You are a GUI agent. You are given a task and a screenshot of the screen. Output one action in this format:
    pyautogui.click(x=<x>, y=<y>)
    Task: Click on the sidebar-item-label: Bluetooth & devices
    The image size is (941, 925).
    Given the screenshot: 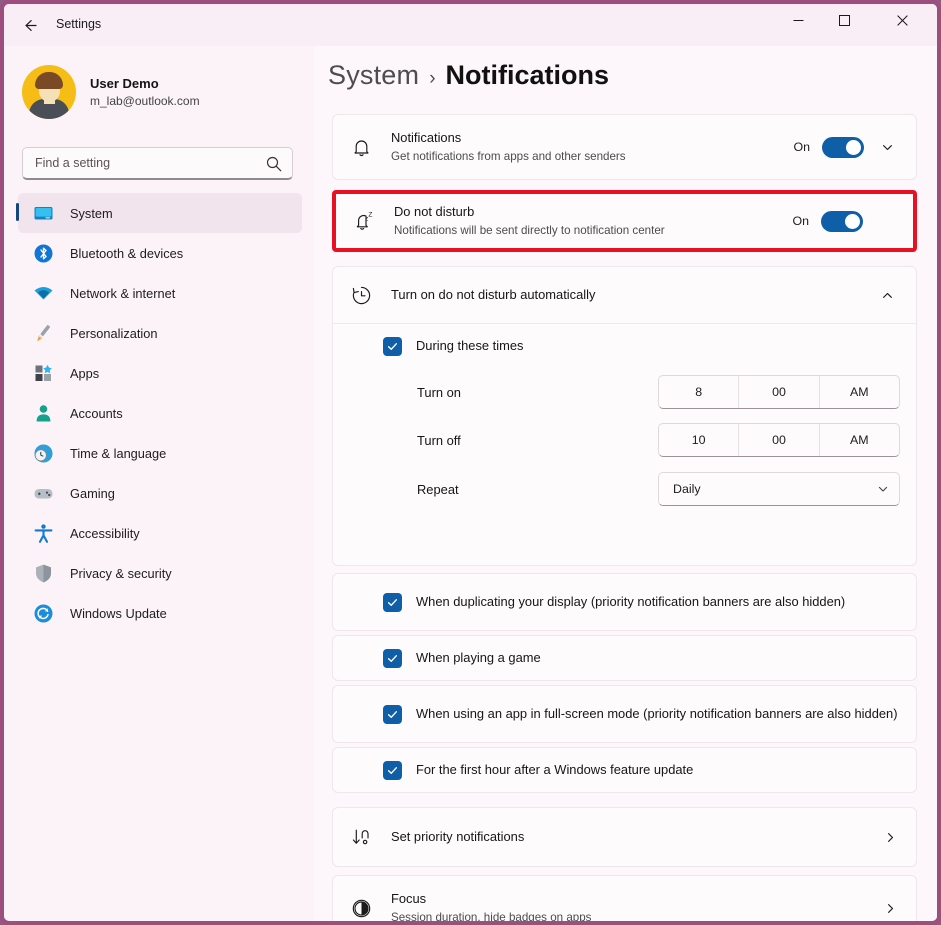 What is the action you would take?
    pyautogui.click(x=127, y=253)
    